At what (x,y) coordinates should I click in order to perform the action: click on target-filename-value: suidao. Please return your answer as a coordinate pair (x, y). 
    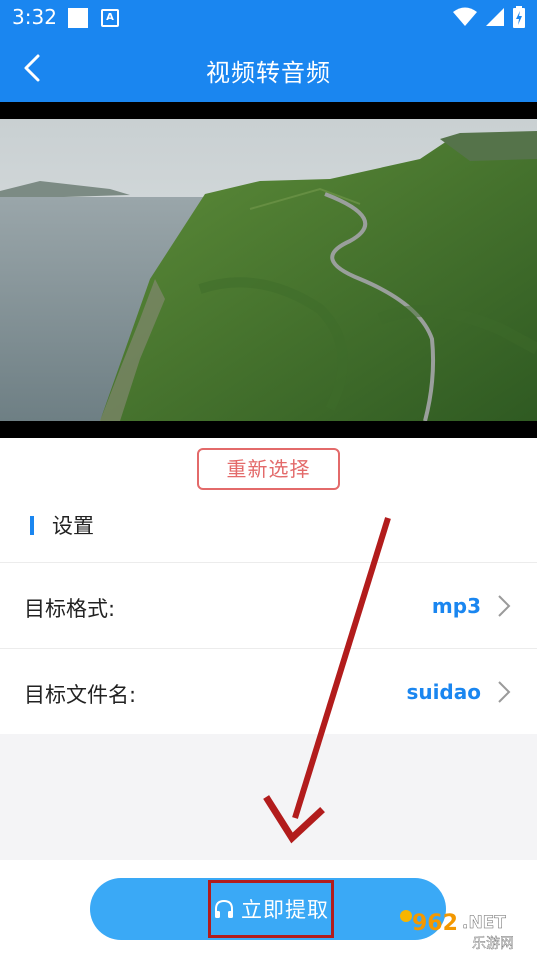
    Looking at the image, I should click on (443, 692).